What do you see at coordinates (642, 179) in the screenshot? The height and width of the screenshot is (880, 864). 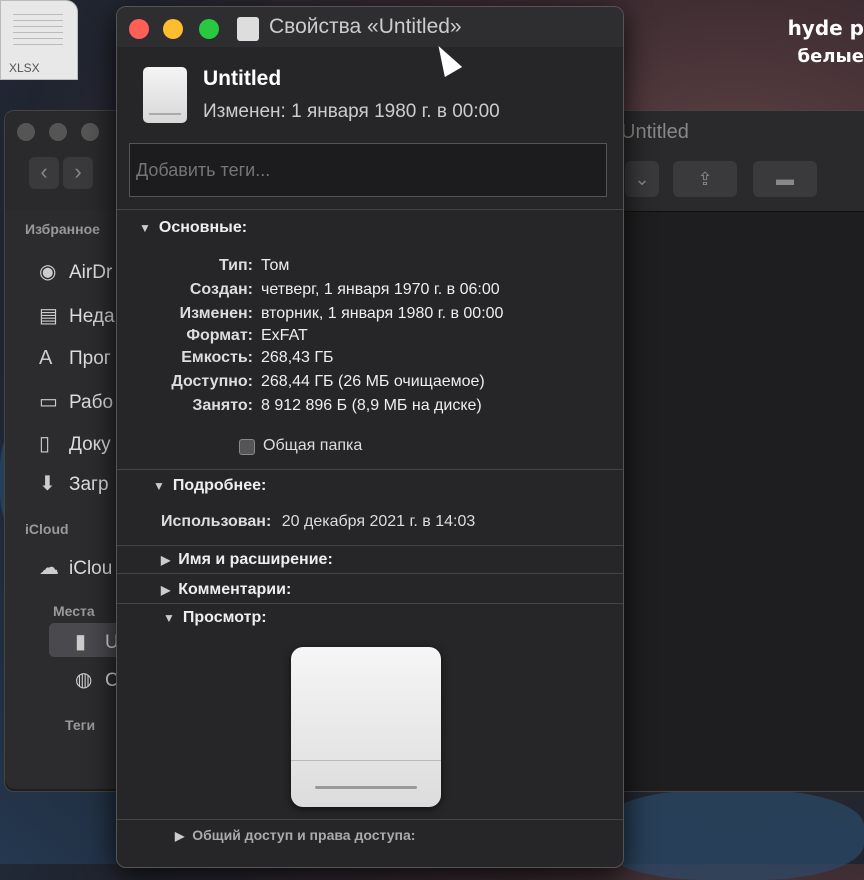 I see `view-options-dropdown: ⌄` at bounding box center [642, 179].